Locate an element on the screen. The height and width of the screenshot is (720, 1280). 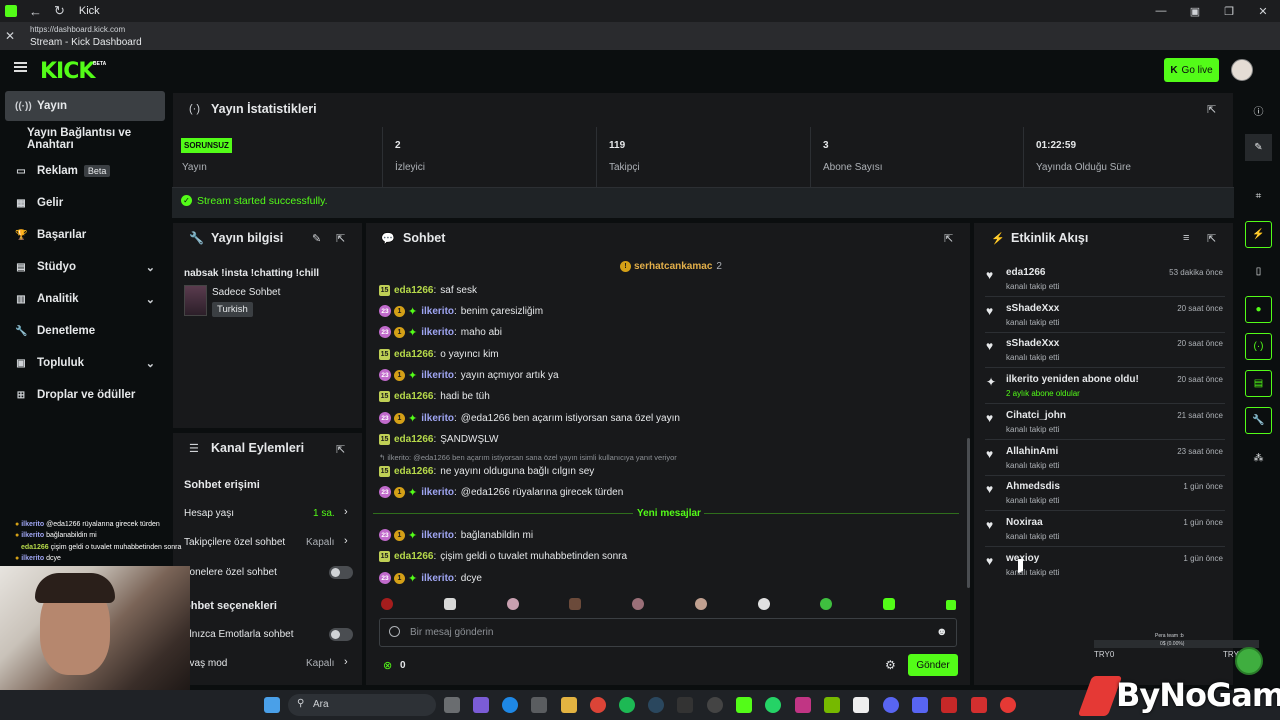
send-button: Gönder is located at coordinates (933, 665).